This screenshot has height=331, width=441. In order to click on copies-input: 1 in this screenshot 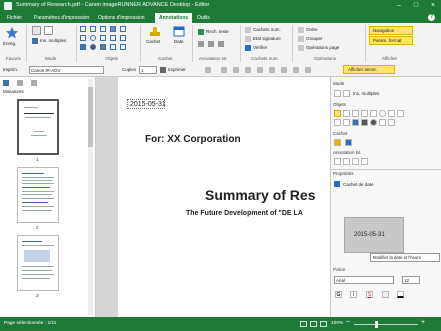, I will do `click(148, 70)`.